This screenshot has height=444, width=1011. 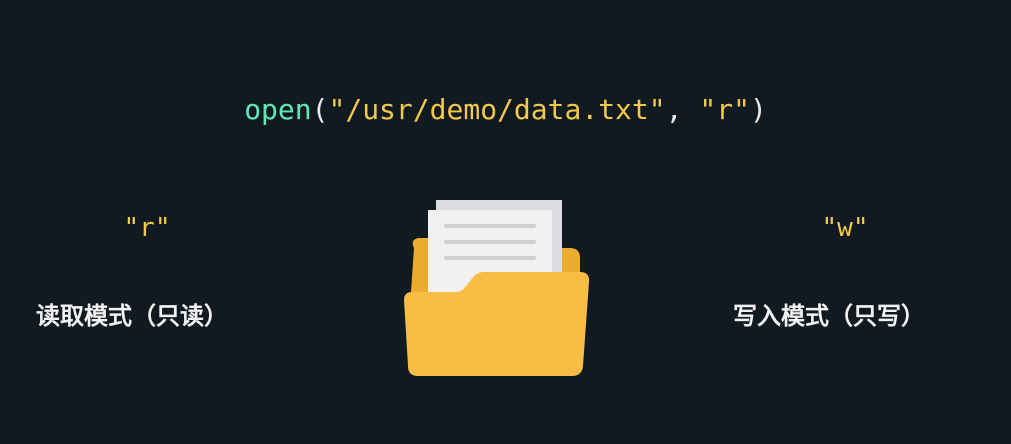 I want to click on open-folder-with-document-icon, so click(x=497, y=291).